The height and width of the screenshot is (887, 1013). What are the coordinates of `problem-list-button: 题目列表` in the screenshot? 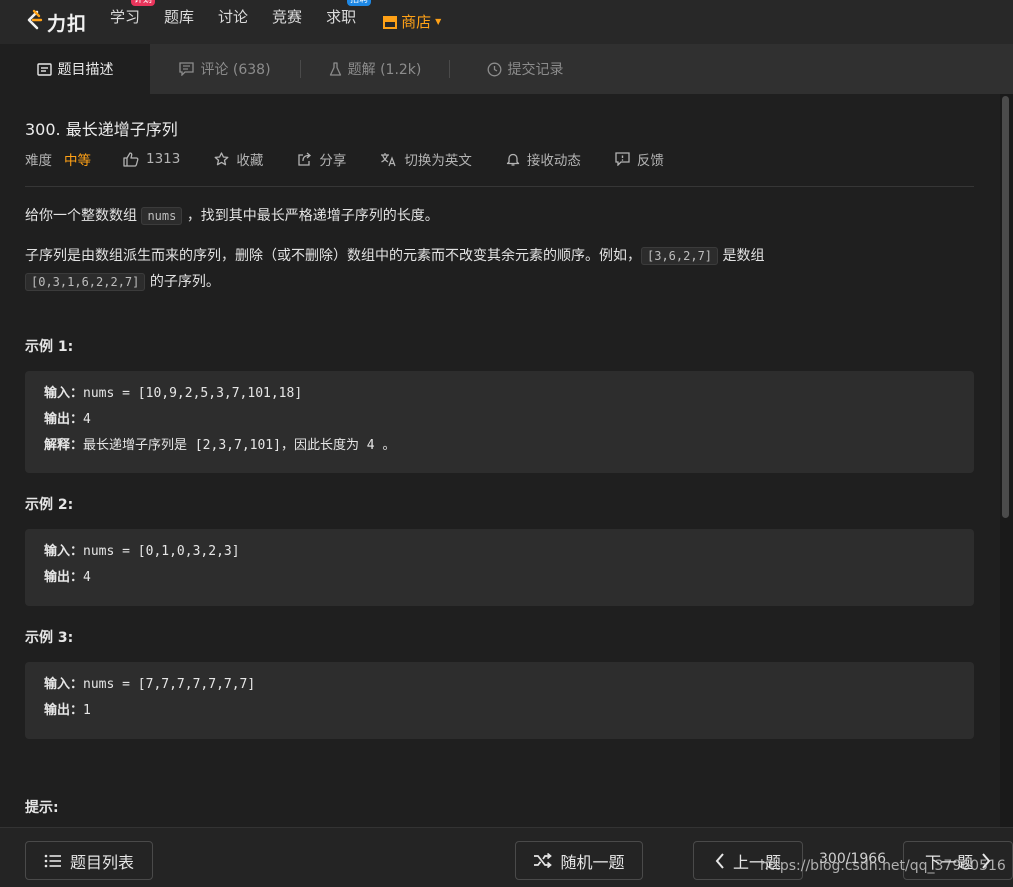 It's located at (89, 860).